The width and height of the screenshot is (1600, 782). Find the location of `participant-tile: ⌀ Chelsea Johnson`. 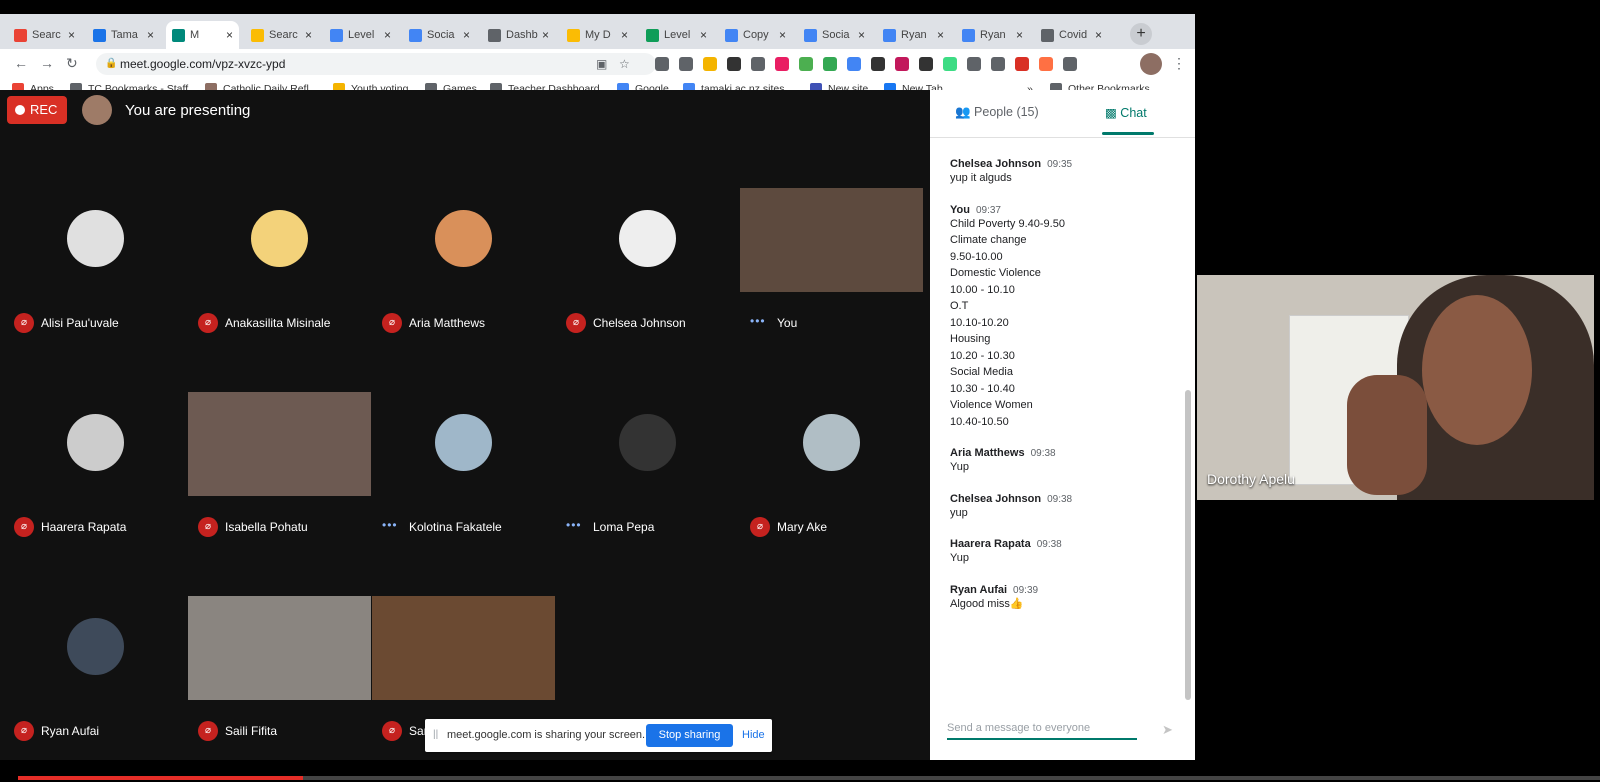

participant-tile: ⌀ Chelsea Johnson is located at coordinates (647, 276).